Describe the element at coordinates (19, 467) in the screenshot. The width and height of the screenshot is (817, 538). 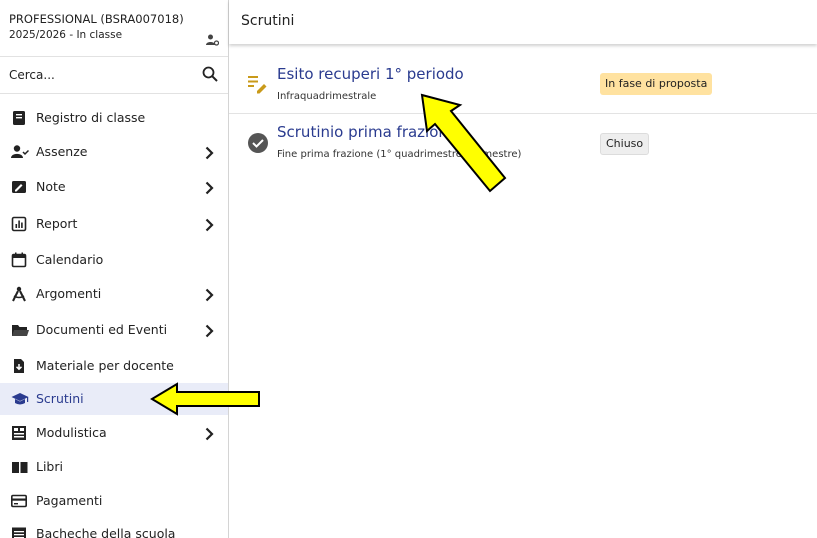
I see `books-icon` at that location.